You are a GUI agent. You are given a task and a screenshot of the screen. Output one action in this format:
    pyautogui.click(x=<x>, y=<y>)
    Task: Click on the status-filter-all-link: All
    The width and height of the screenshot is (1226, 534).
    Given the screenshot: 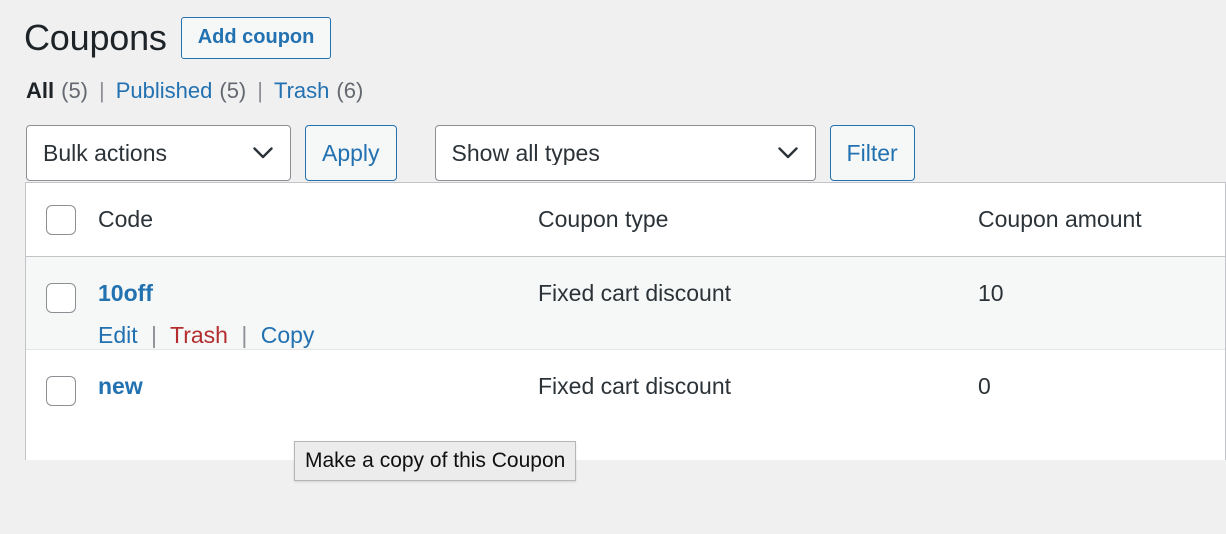 What is the action you would take?
    pyautogui.click(x=40, y=91)
    